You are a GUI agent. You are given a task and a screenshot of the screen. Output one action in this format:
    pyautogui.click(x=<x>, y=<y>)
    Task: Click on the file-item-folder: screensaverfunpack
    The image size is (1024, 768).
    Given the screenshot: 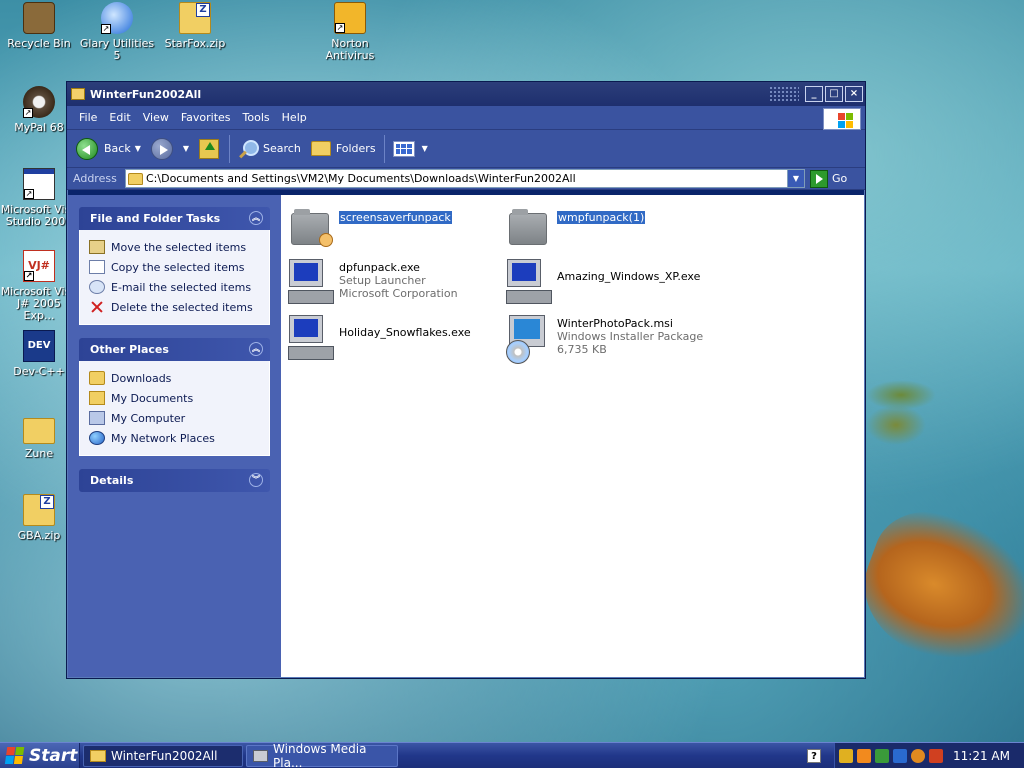 What is the action you would take?
    pyautogui.click(x=370, y=229)
    